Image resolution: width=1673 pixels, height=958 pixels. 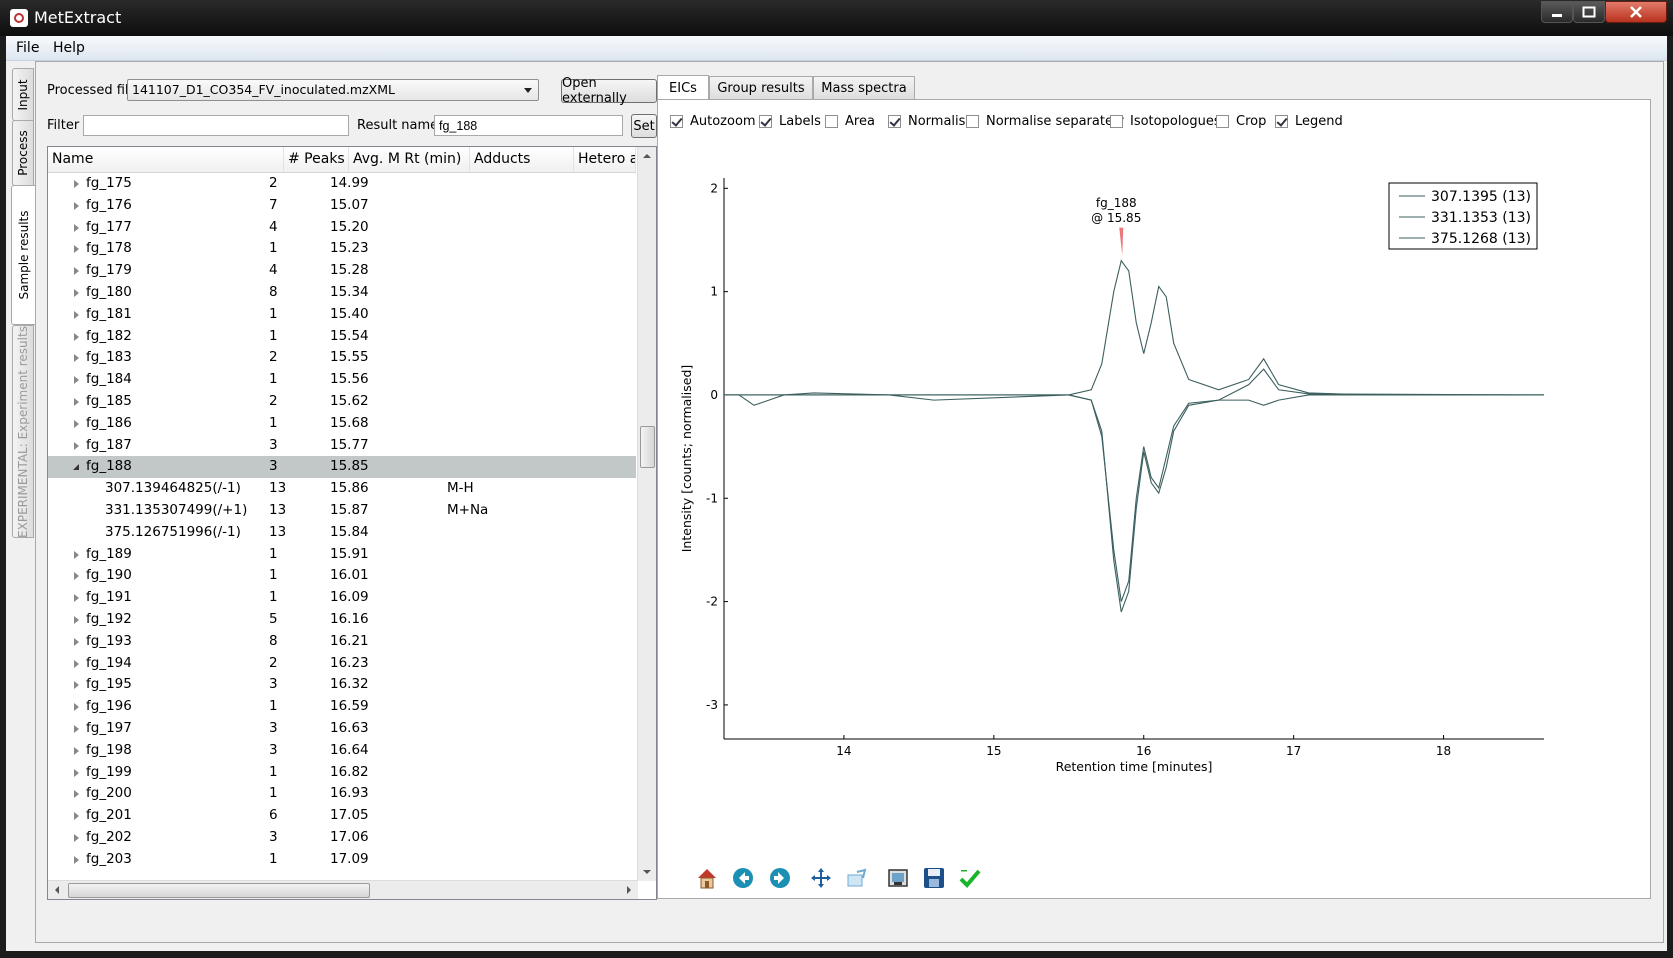 I want to click on side-tab-sample-results: Sample results, so click(x=23, y=255).